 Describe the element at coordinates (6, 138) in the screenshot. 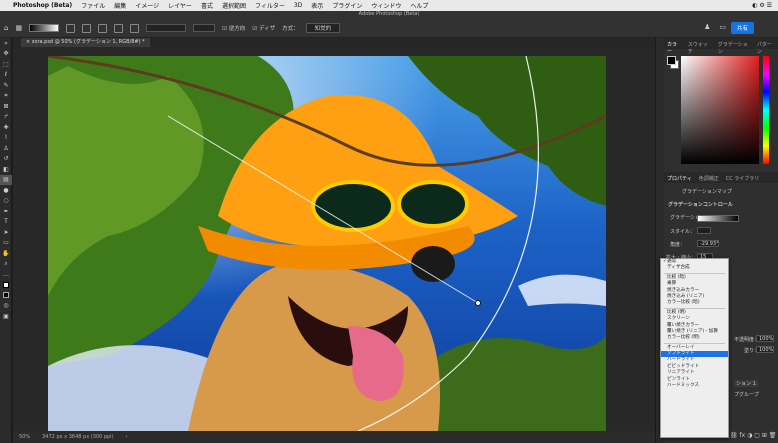

I see `brush-tool-icon: ⌇` at that location.